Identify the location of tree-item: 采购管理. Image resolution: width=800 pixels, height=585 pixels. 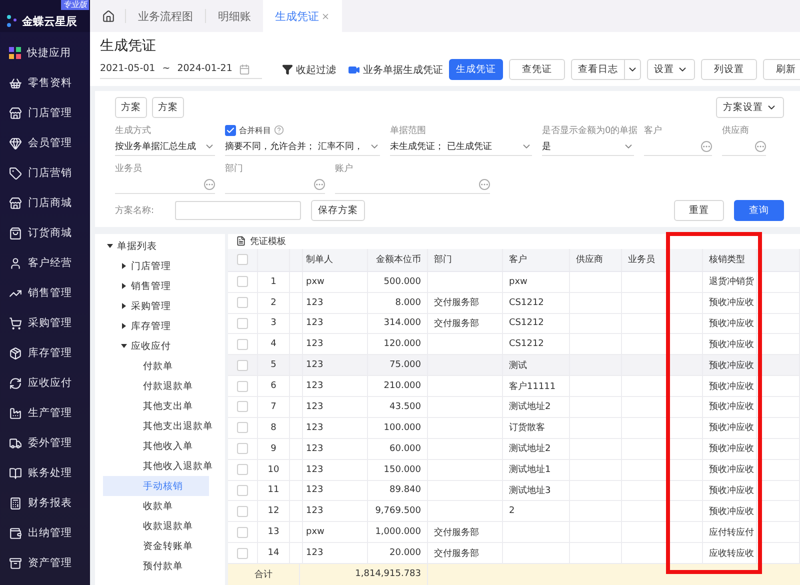
(156, 306).